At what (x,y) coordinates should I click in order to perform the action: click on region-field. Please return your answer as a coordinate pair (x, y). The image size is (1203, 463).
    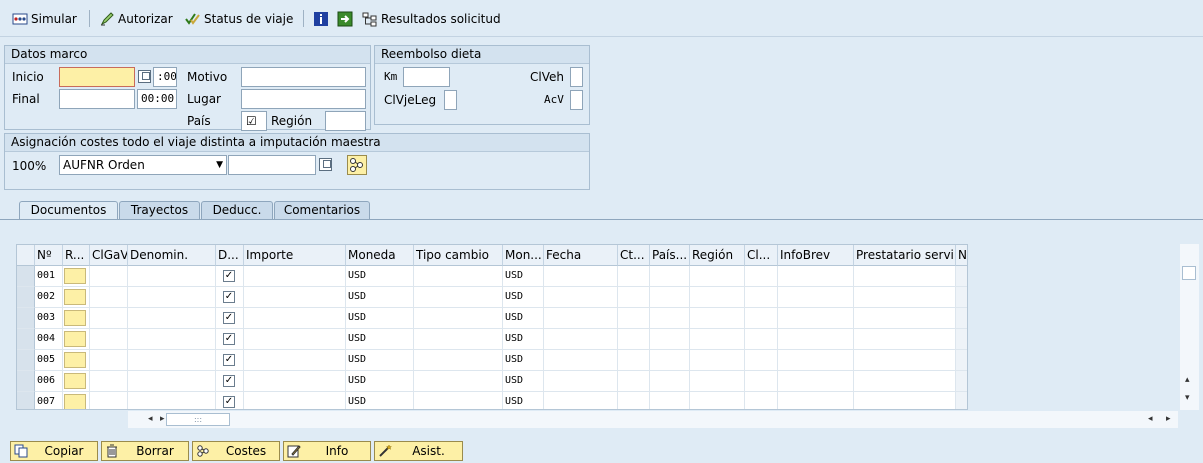
    Looking at the image, I should click on (345, 121).